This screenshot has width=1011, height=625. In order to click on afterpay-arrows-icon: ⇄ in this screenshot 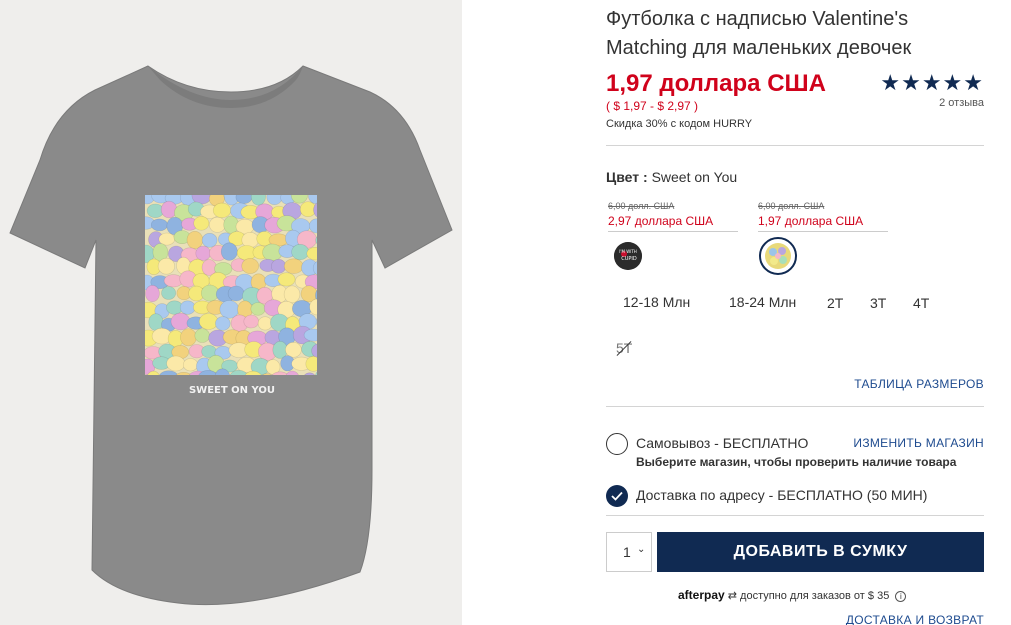, I will do `click(732, 596)`.